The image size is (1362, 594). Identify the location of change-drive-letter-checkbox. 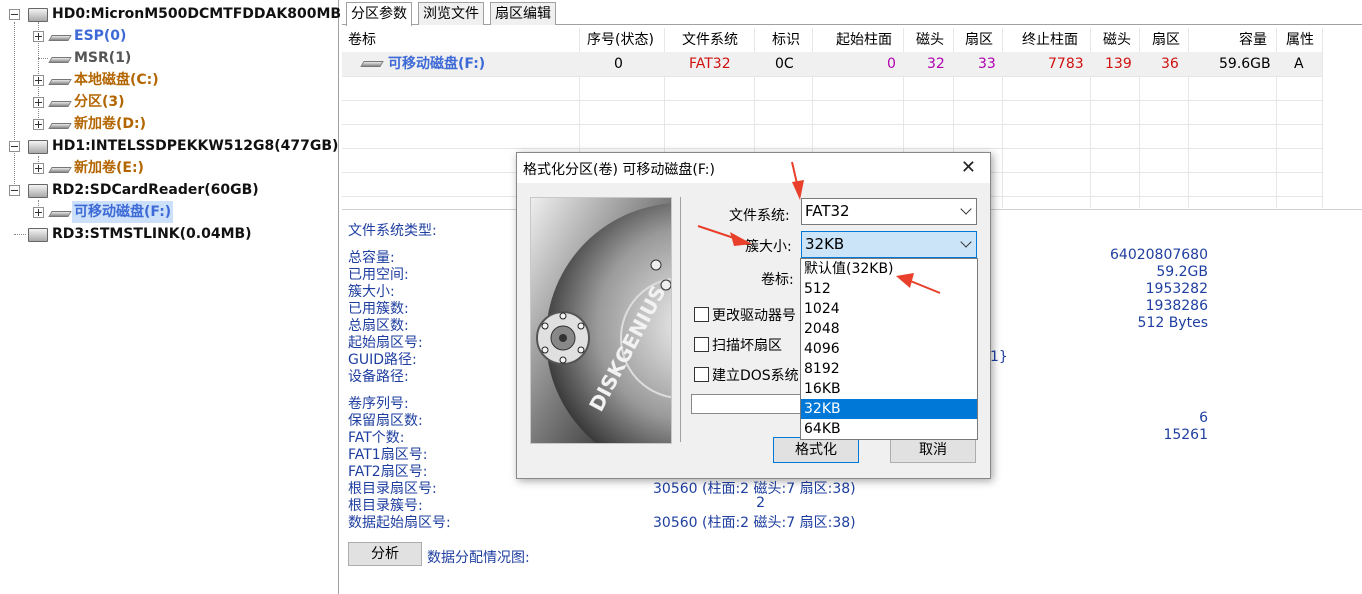
(701, 314).